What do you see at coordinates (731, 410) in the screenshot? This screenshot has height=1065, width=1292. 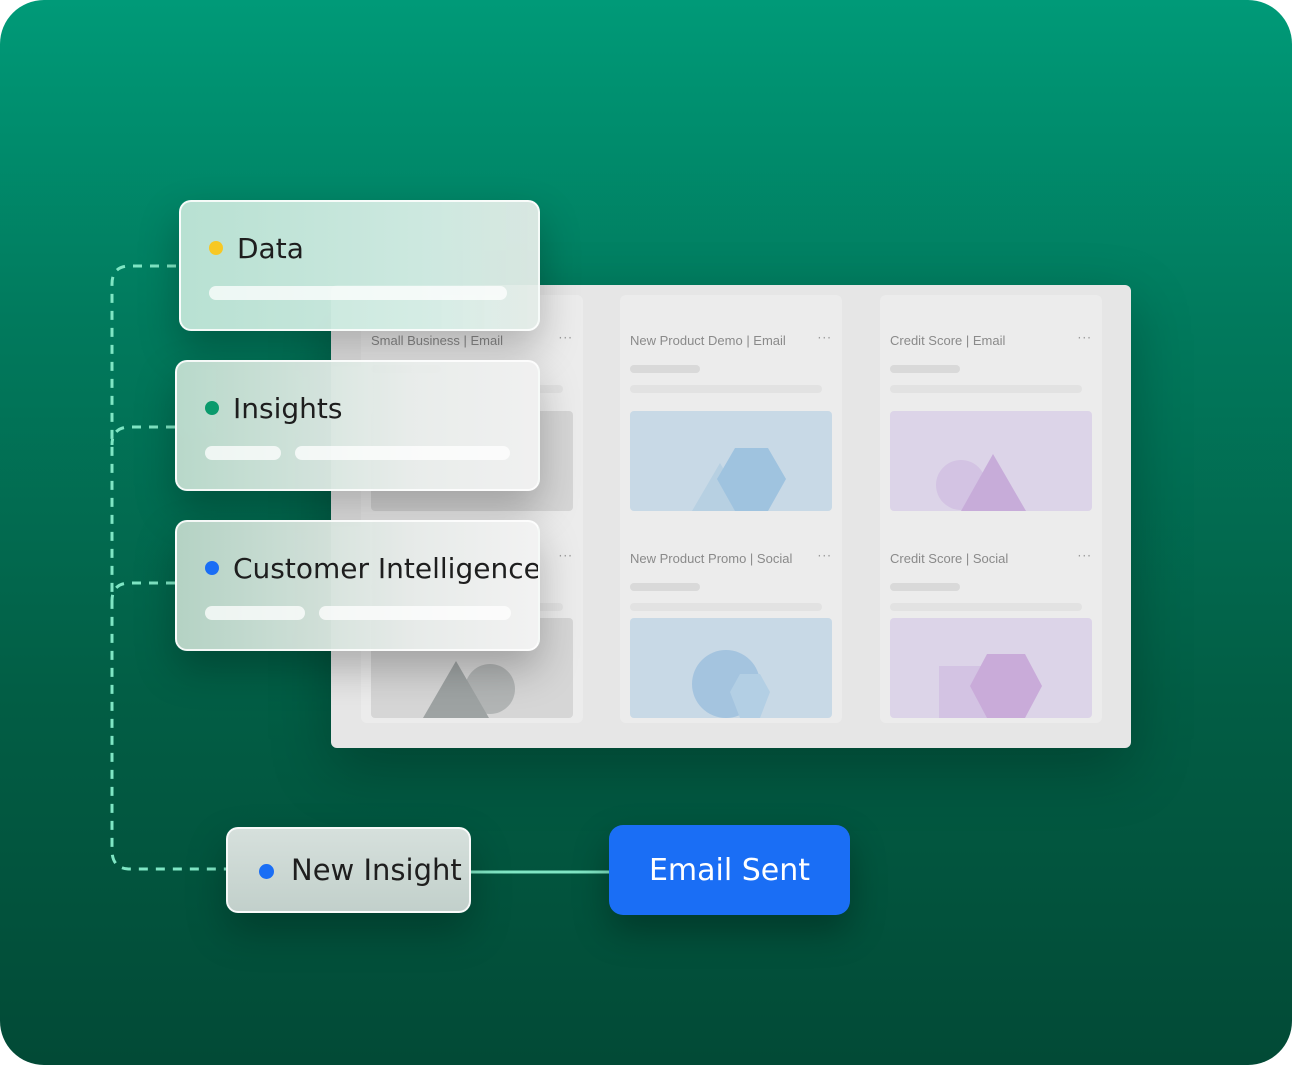 I see `campaign-card: New Product Demo | Email ···` at bounding box center [731, 410].